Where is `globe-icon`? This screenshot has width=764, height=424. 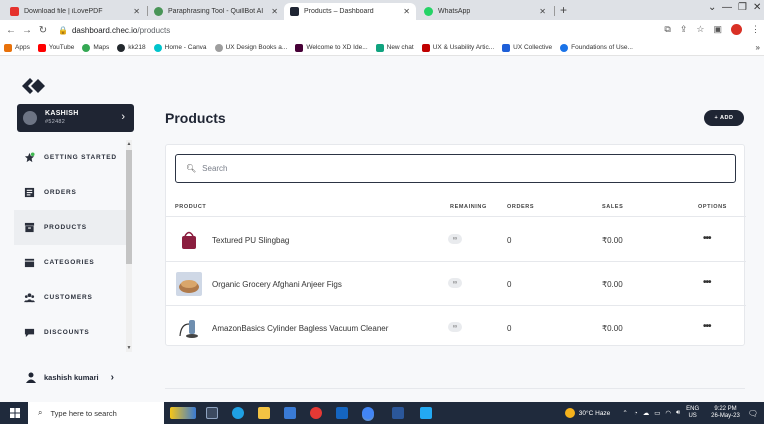 globe-icon is located at coordinates (218, 47).